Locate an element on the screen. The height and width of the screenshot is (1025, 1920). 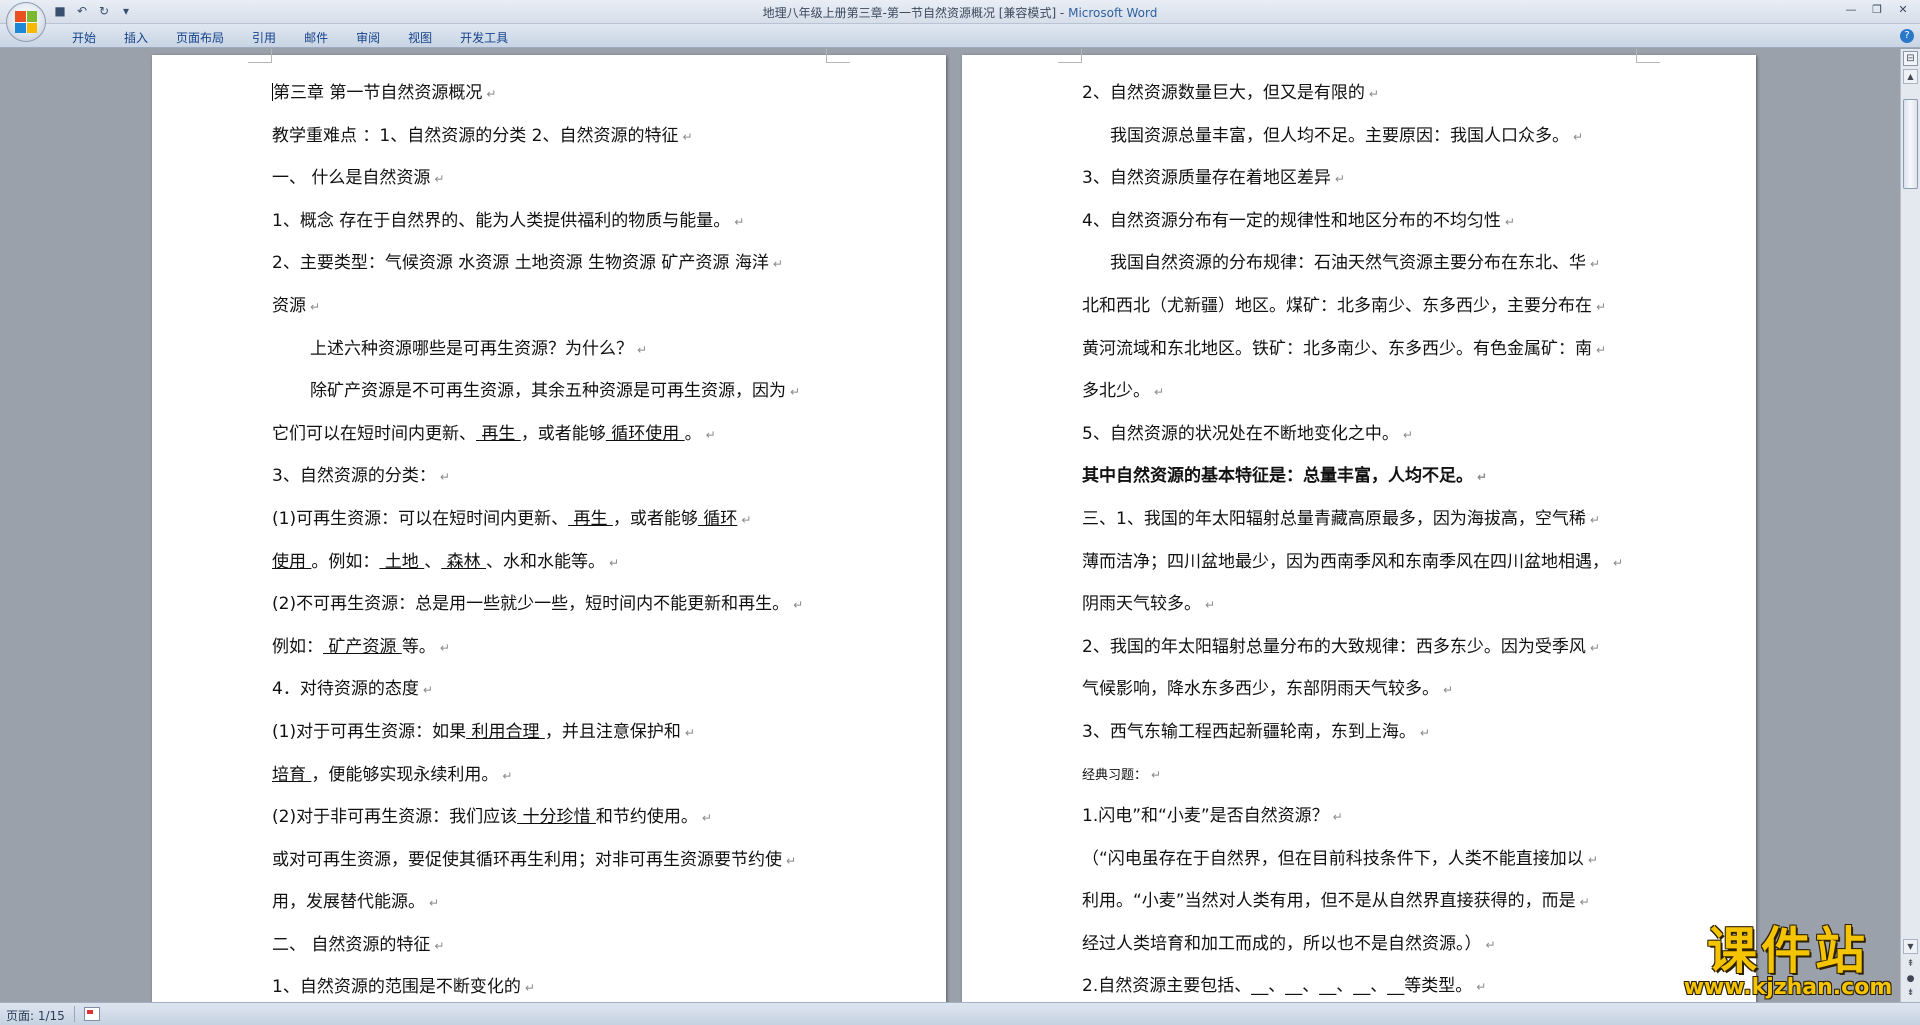
paragraph: 3、自然资源的分类： ↵ is located at coordinates (549, 477).